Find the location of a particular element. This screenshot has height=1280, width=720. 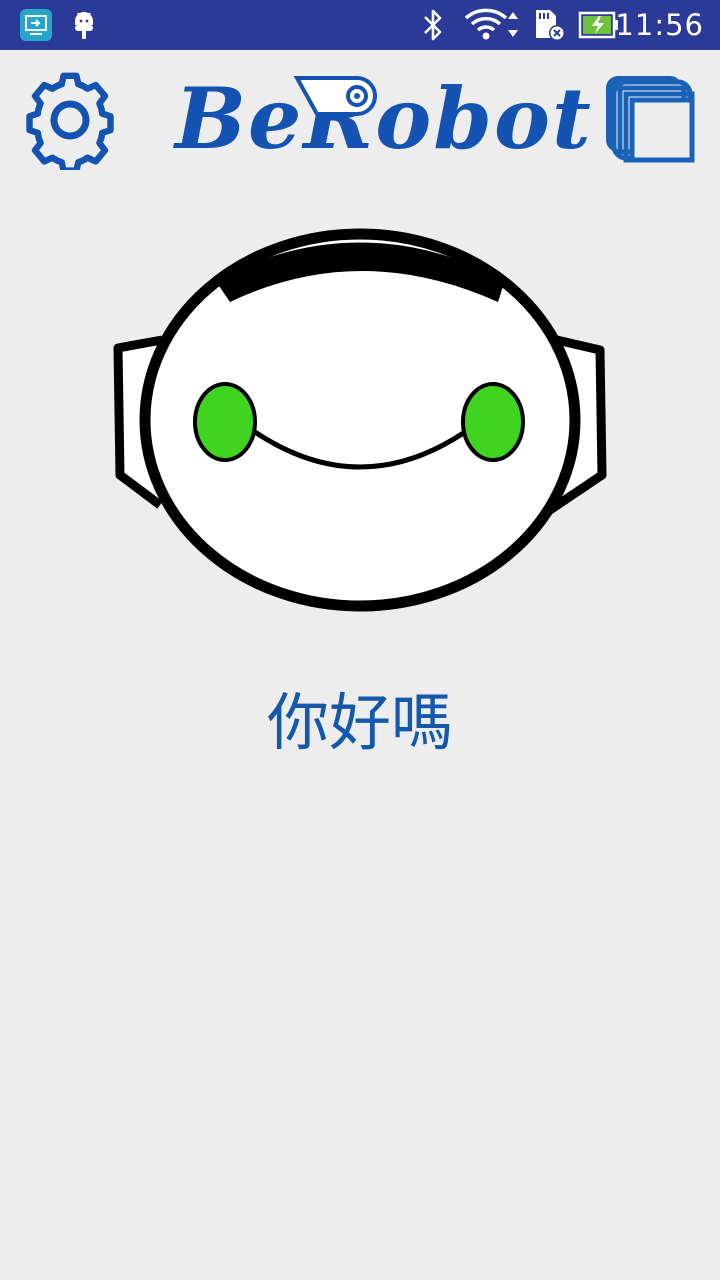

android-debug-icon is located at coordinates (84, 25).